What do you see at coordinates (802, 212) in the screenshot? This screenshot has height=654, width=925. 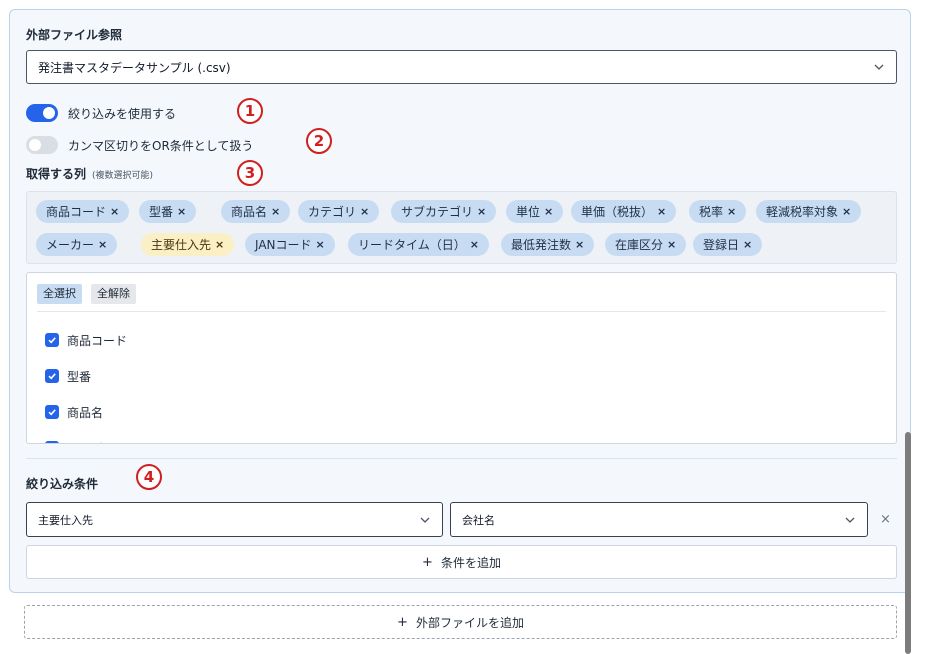 I see `column-chip-label: 軽減税率対象` at bounding box center [802, 212].